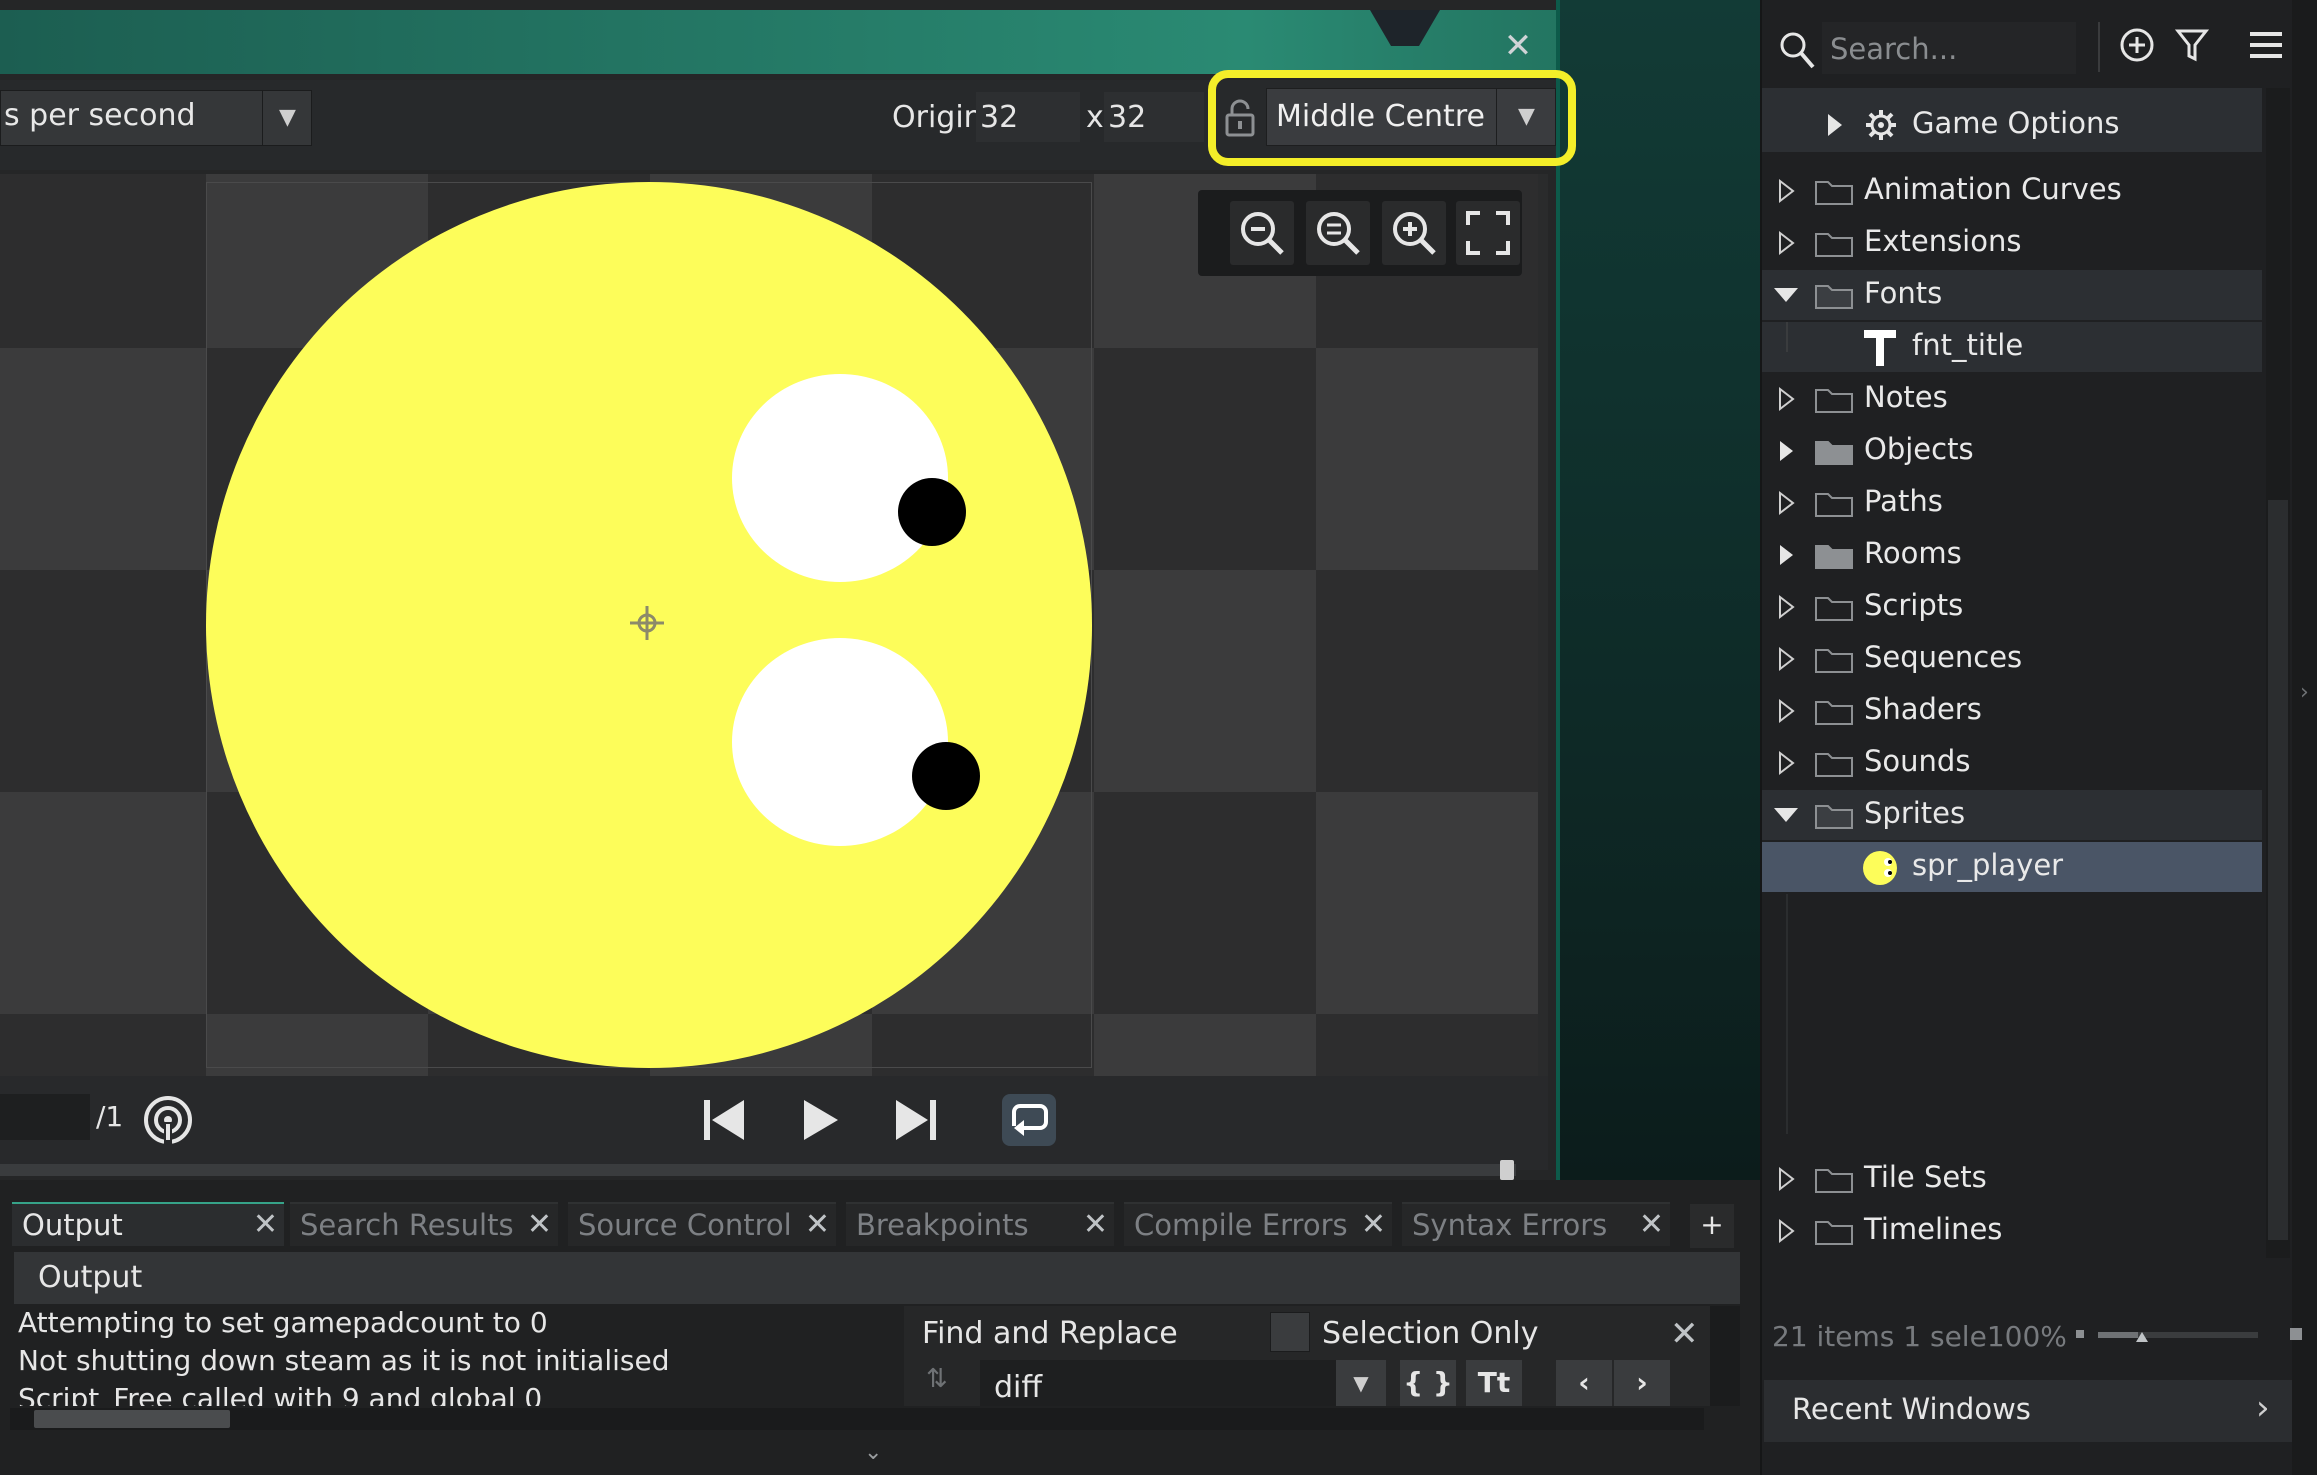 This screenshot has height=1475, width=2317. Describe the element at coordinates (758, 1170) in the screenshot. I see `timeline-scrubber` at that location.